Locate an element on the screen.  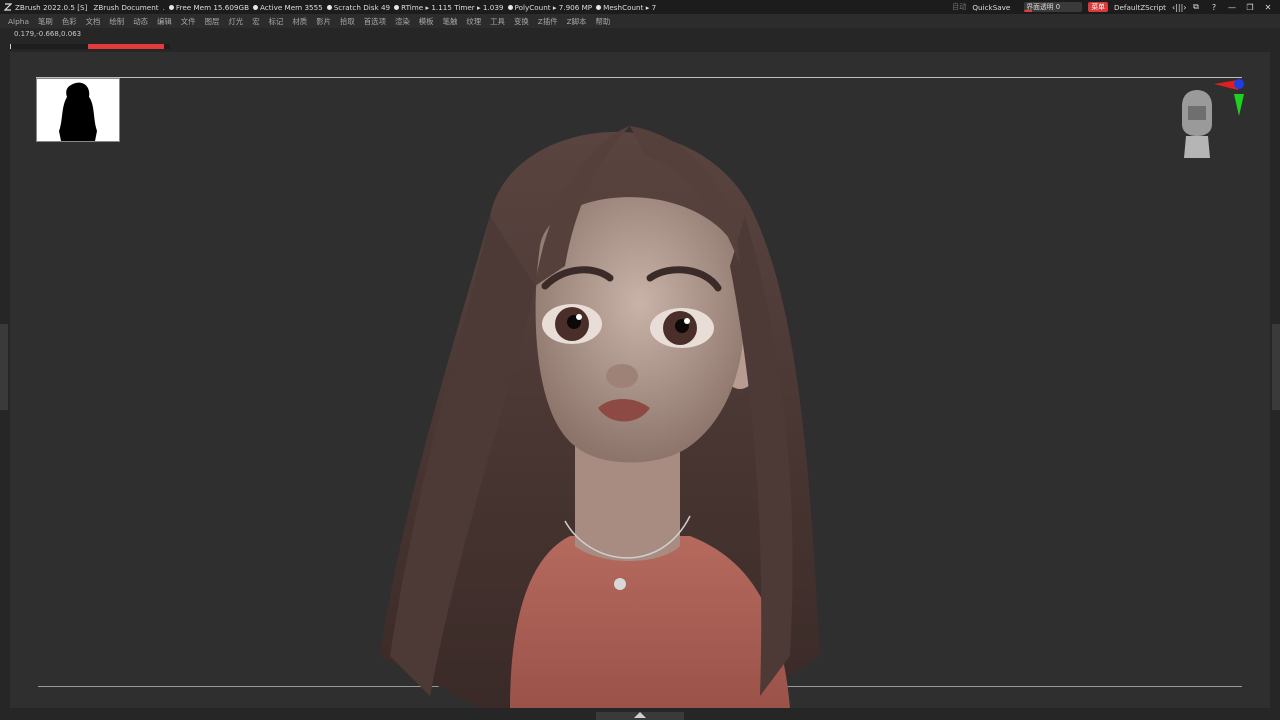
scroll-arrows-icon: ‹|||› is located at coordinates (1179, 7).